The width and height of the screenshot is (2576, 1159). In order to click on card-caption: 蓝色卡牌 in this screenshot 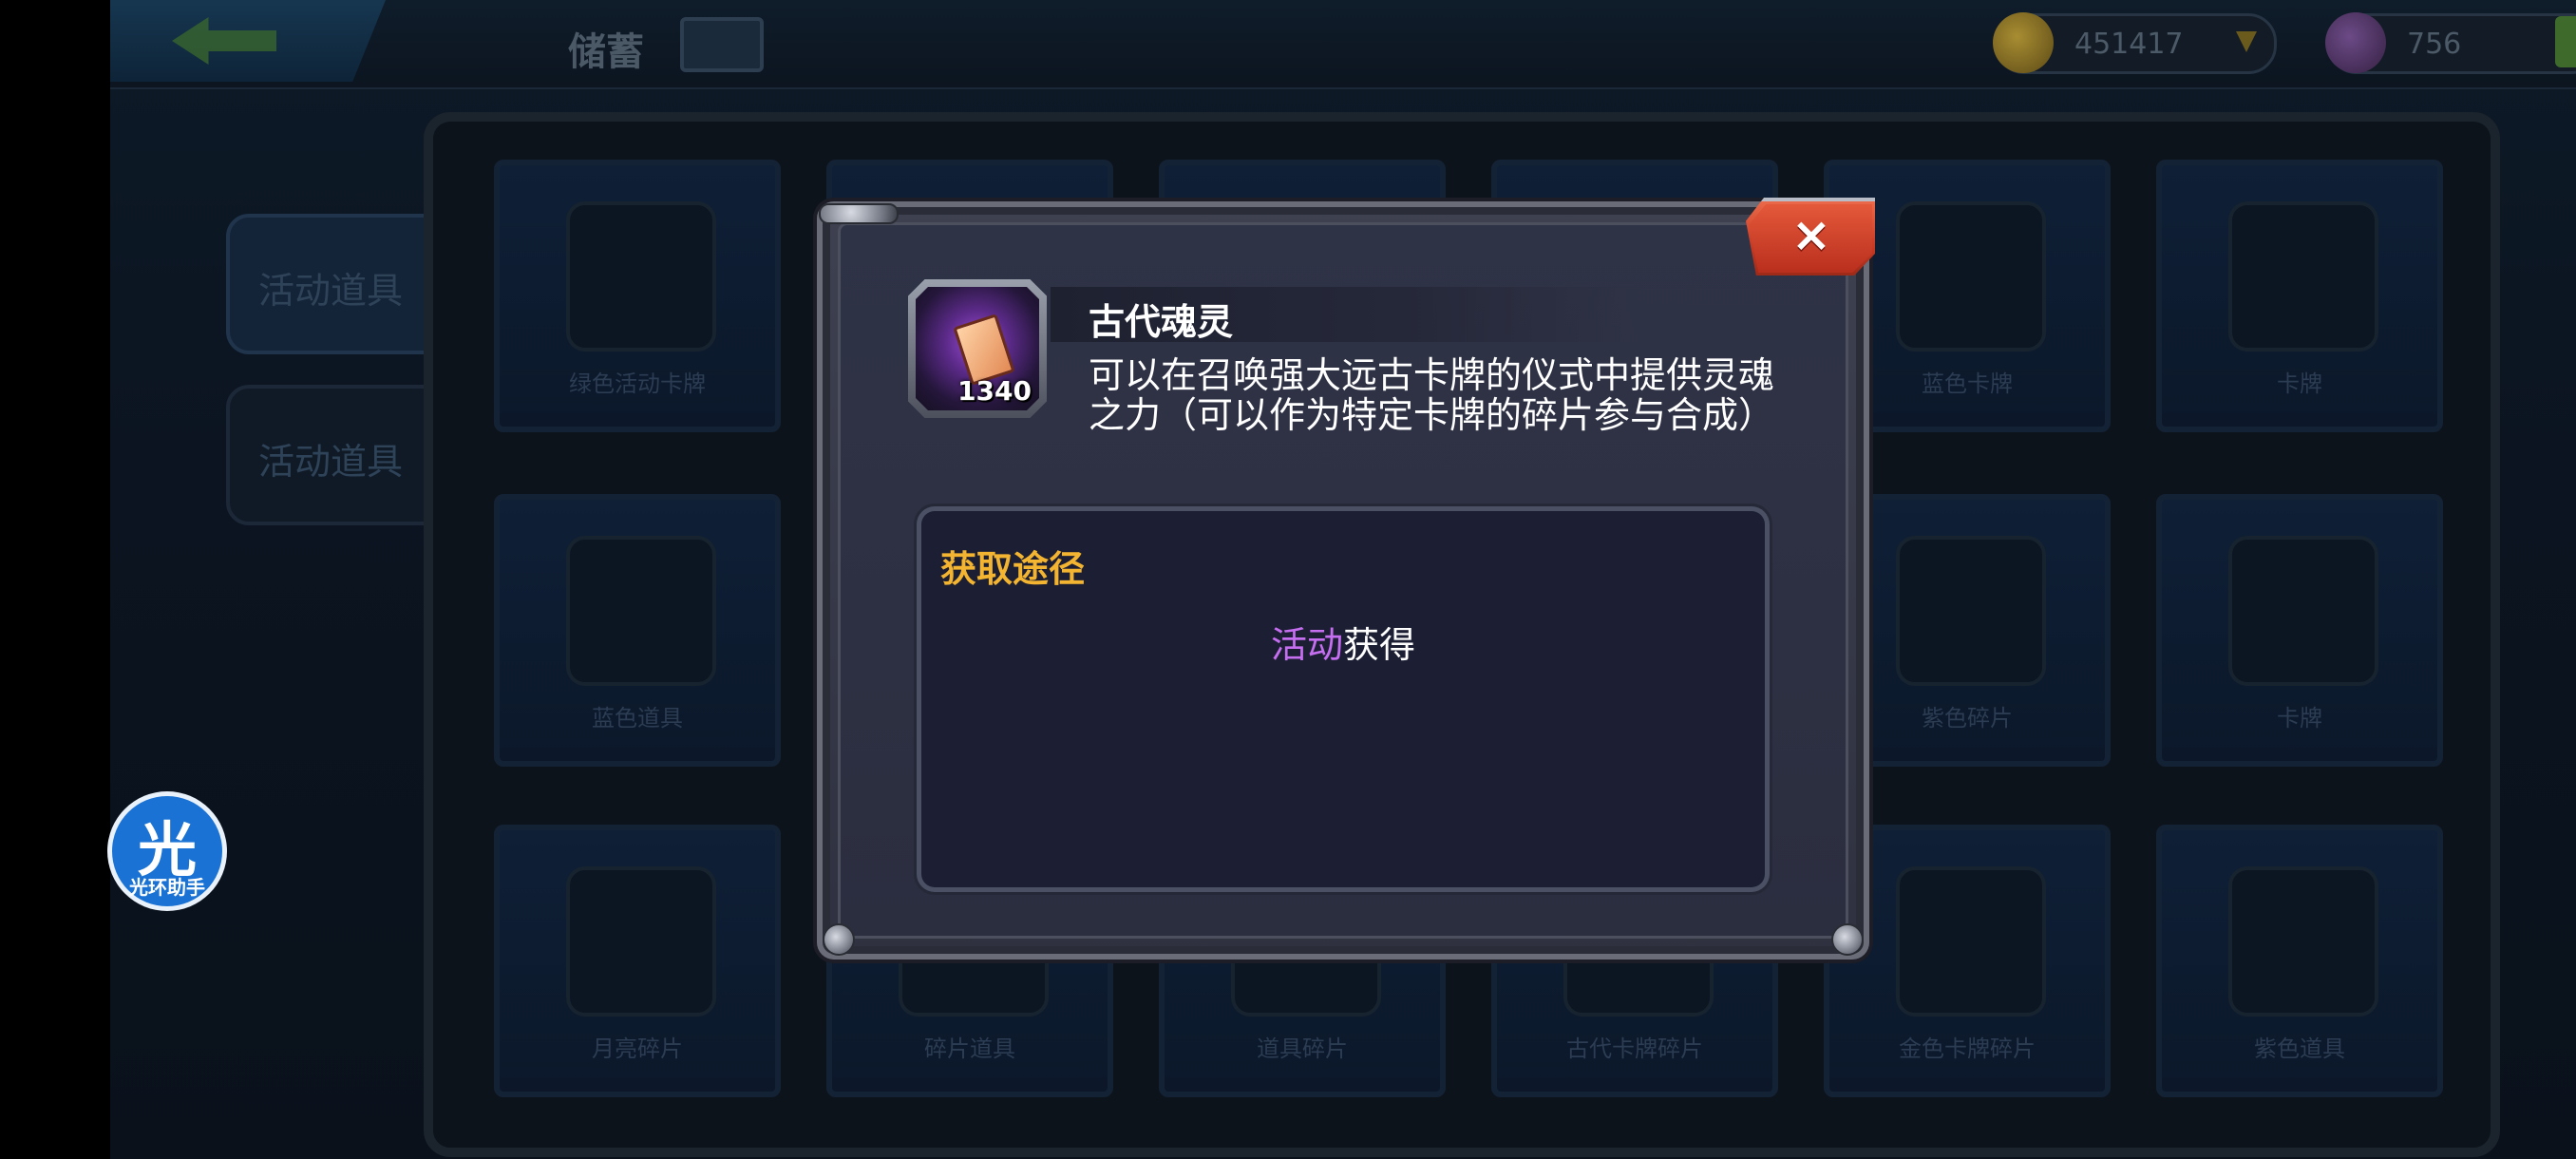, I will do `click(1967, 383)`.